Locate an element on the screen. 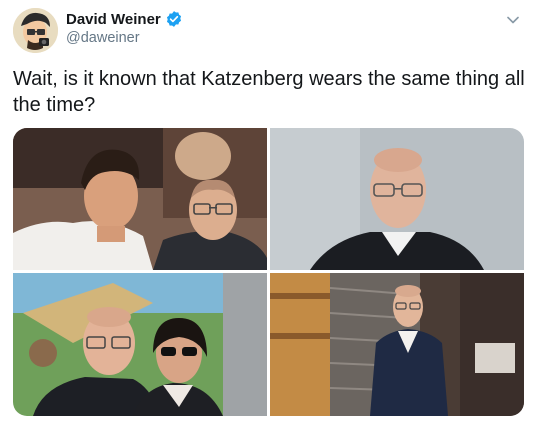  chevron-down-icon is located at coordinates (513, 18).